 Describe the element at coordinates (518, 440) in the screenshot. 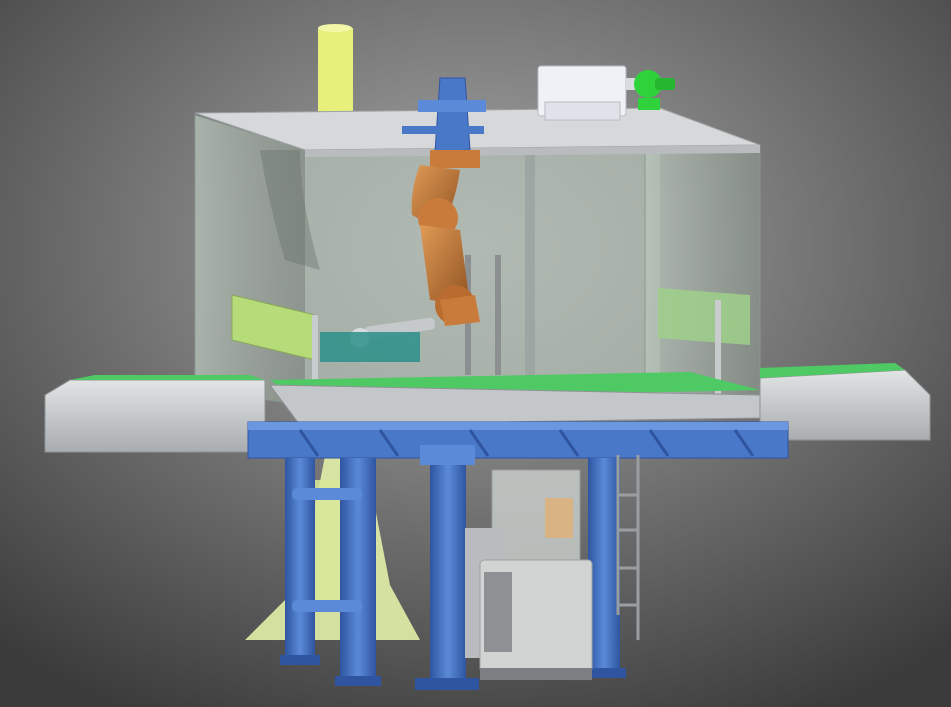

I see `main-frame-beam` at that location.